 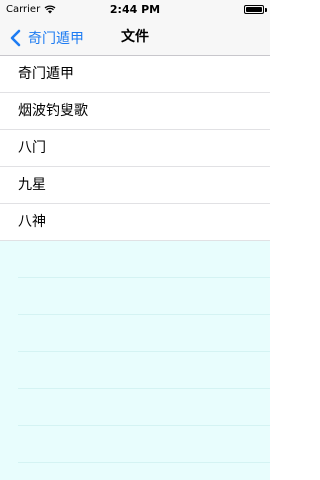 I want to click on page-title: 文件, so click(x=135, y=37).